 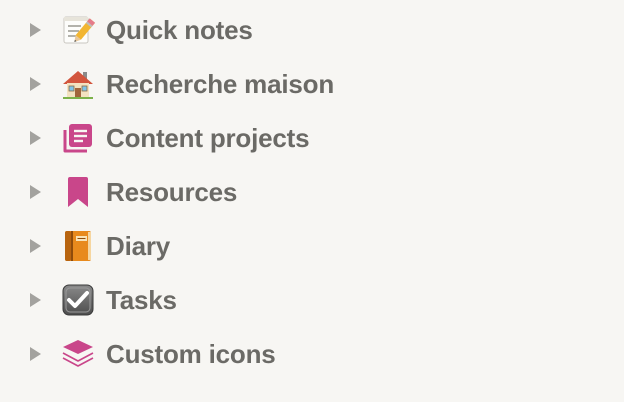 I want to click on sidebar-item-recherche-maison: Recherche maison, so click(x=312, y=84).